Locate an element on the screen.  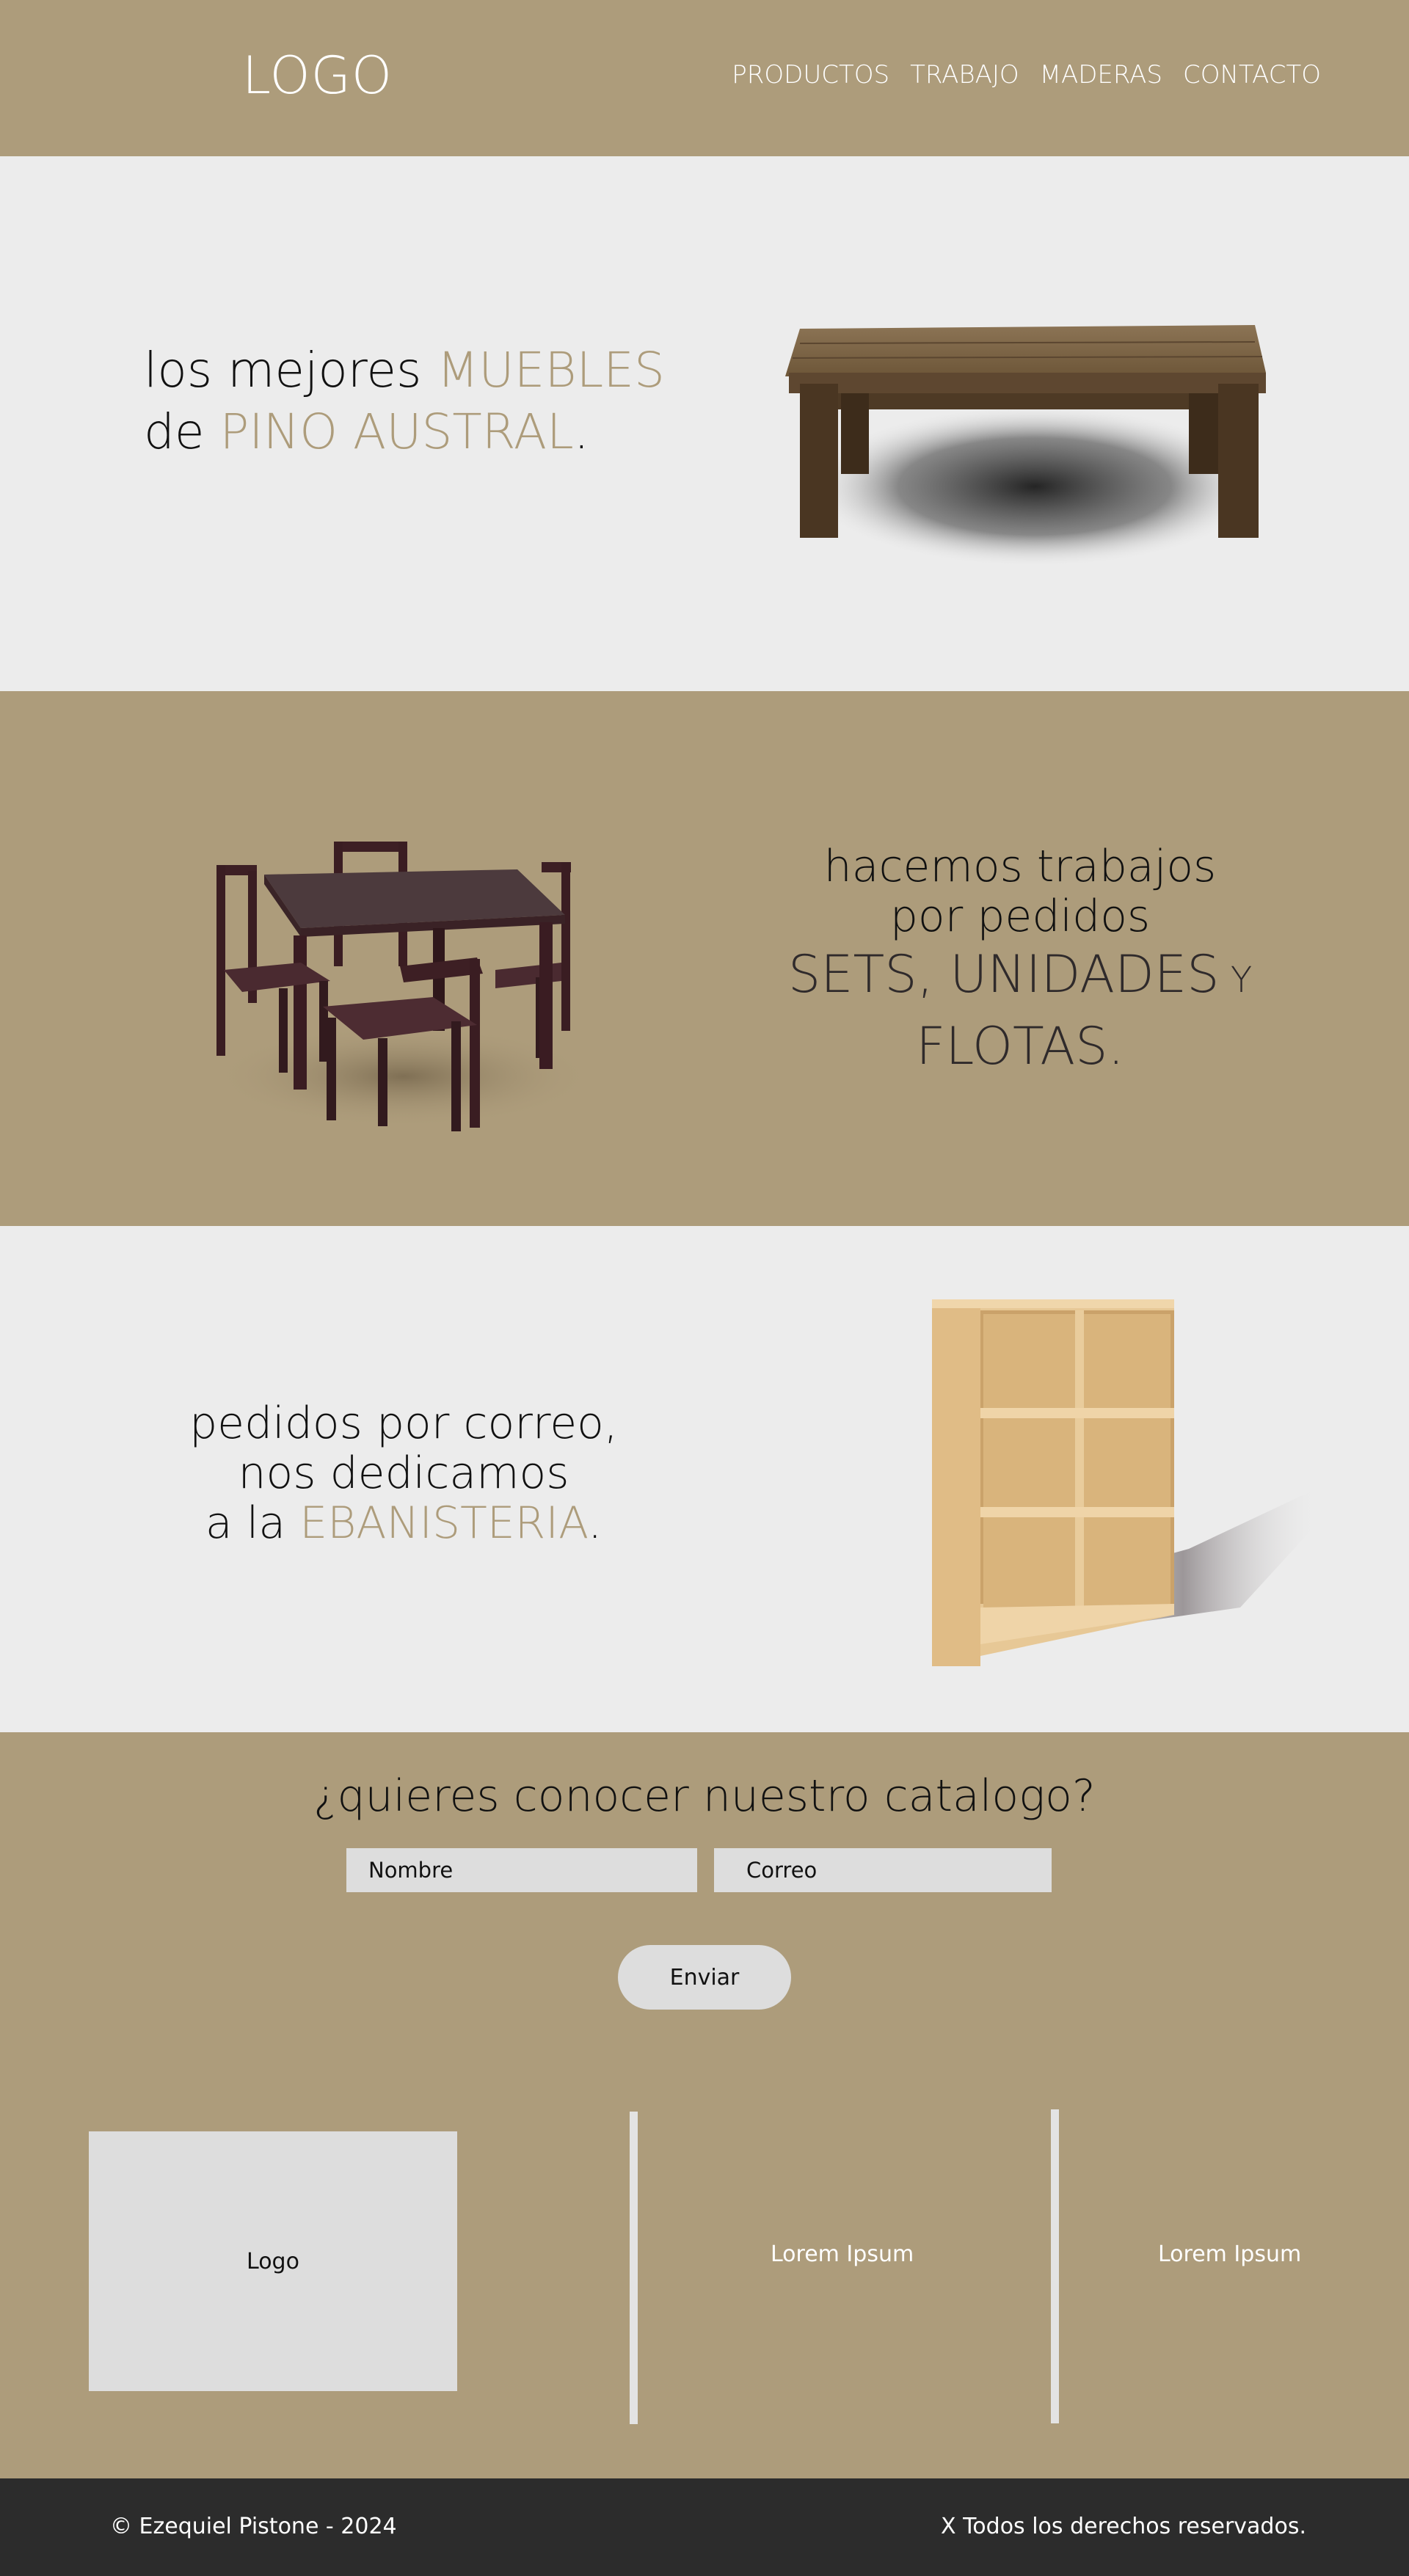
orders-line1: hacemos trabajos is located at coordinates (1020, 866).